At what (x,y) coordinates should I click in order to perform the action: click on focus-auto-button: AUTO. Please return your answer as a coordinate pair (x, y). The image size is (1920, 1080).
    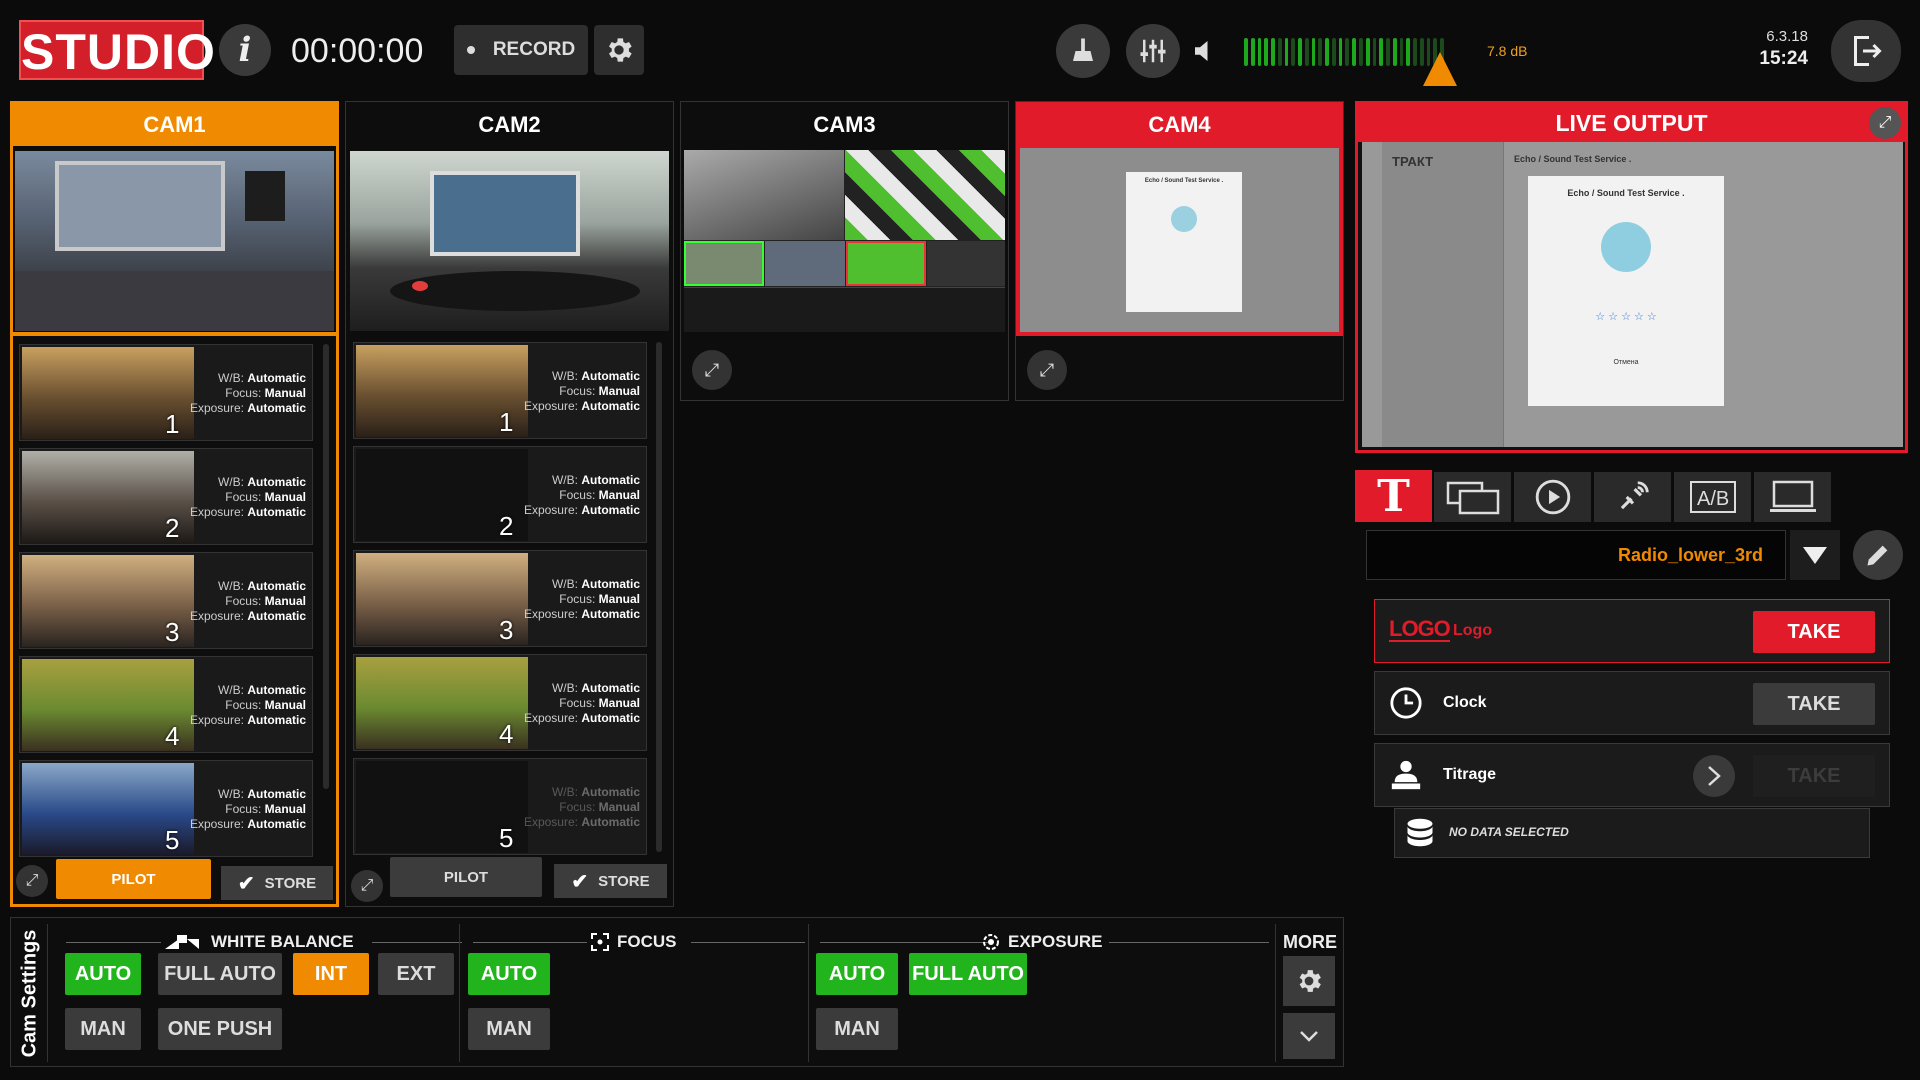
    Looking at the image, I should click on (509, 974).